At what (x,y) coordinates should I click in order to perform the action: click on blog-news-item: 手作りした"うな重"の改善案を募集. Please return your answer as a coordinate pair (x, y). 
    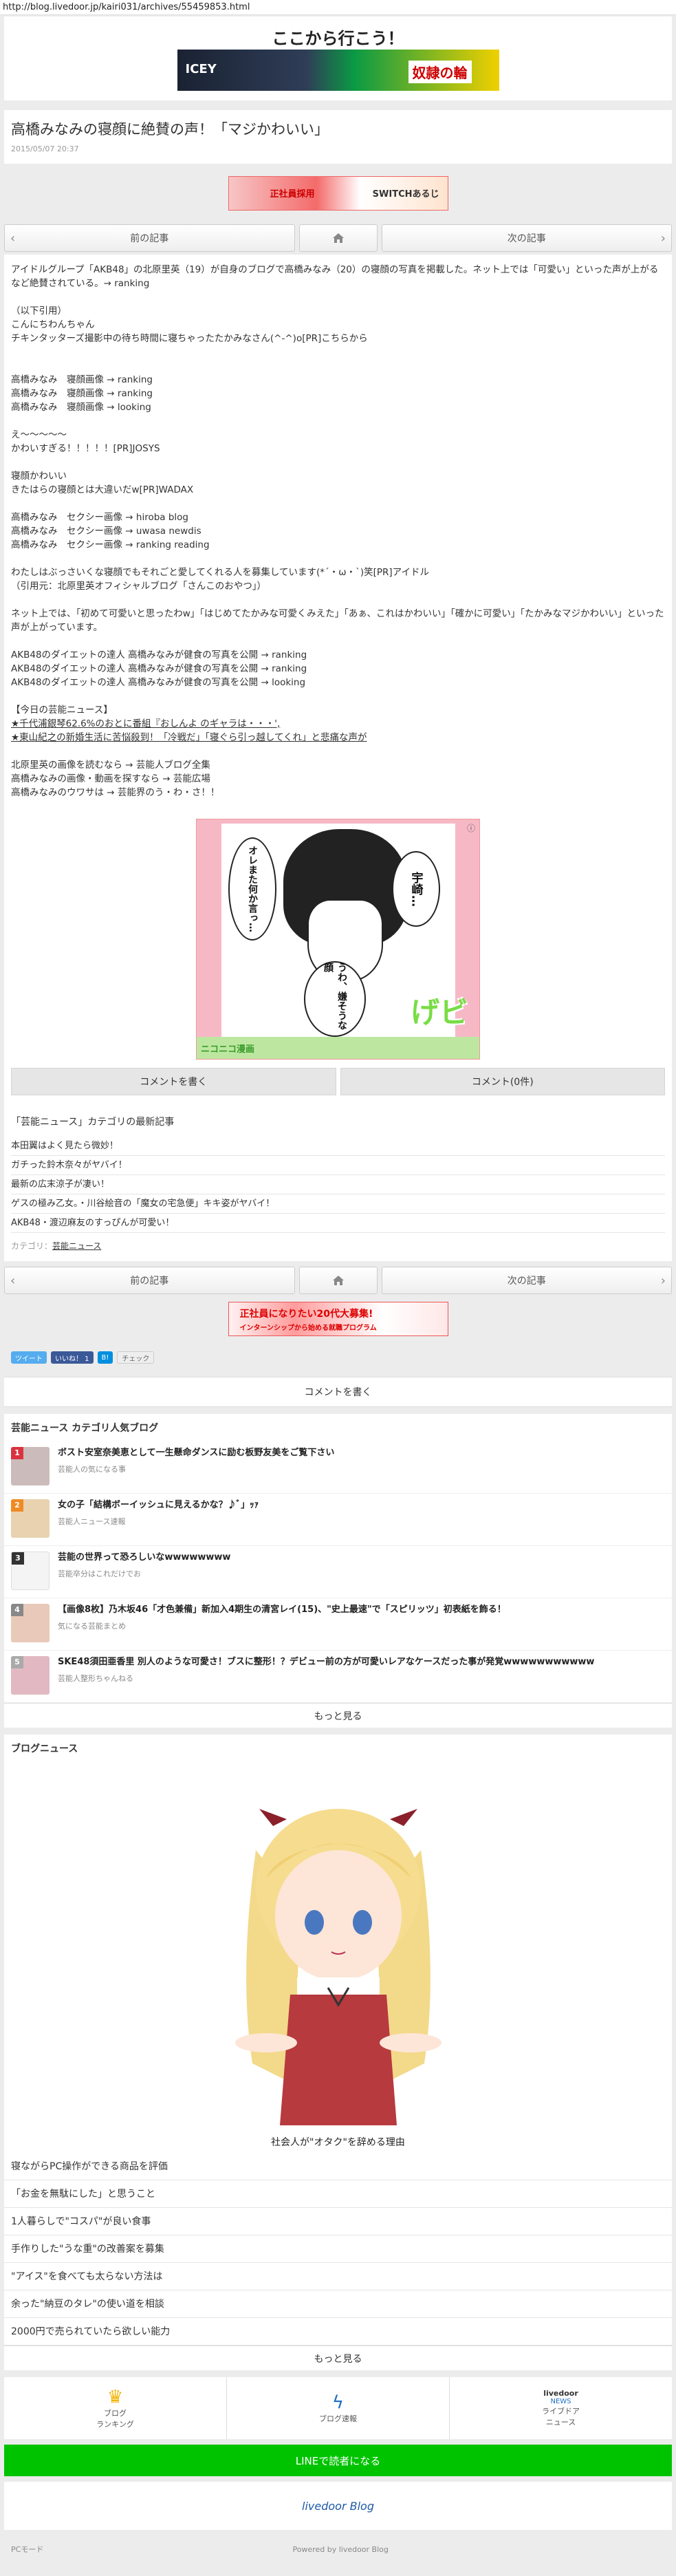
    Looking at the image, I should click on (338, 2249).